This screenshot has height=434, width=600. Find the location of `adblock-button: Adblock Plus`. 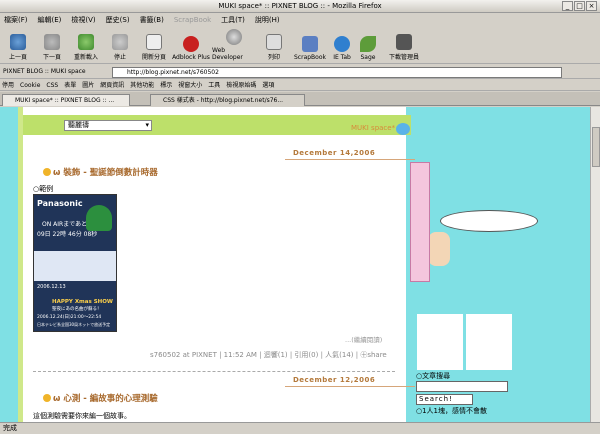

adblock-button: Adblock Plus is located at coordinates (191, 49).